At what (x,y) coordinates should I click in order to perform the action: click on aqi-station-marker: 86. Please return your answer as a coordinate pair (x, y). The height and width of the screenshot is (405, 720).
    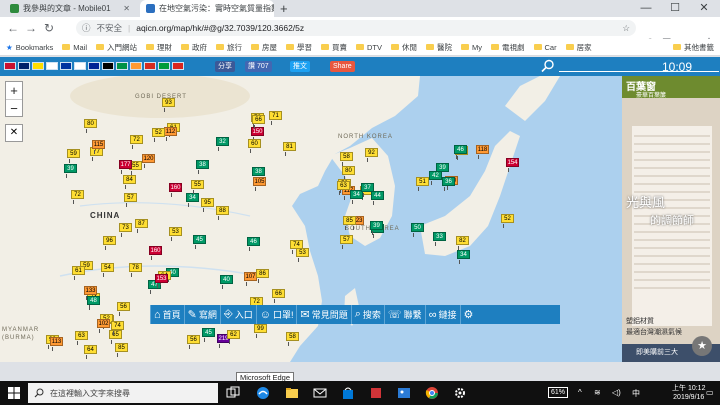
    Looking at the image, I should click on (262, 276).